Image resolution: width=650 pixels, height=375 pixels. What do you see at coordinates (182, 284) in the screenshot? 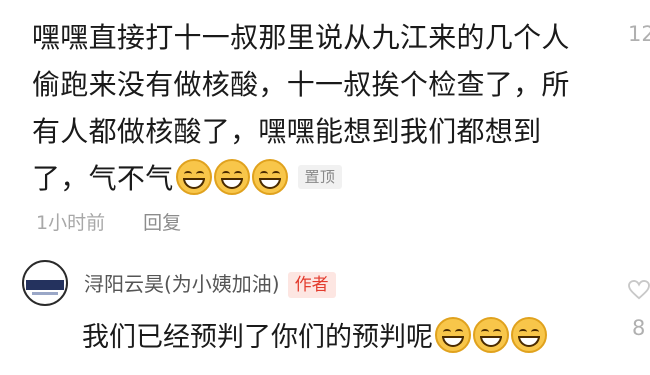
I see `reply-username: 浔阳云昊(为小姨加油)` at bounding box center [182, 284].